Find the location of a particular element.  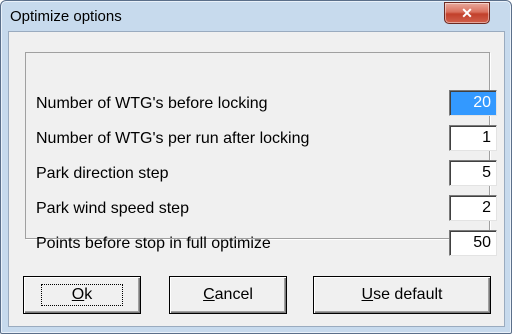

park-direction-step-input: 5 is located at coordinates (473, 173).